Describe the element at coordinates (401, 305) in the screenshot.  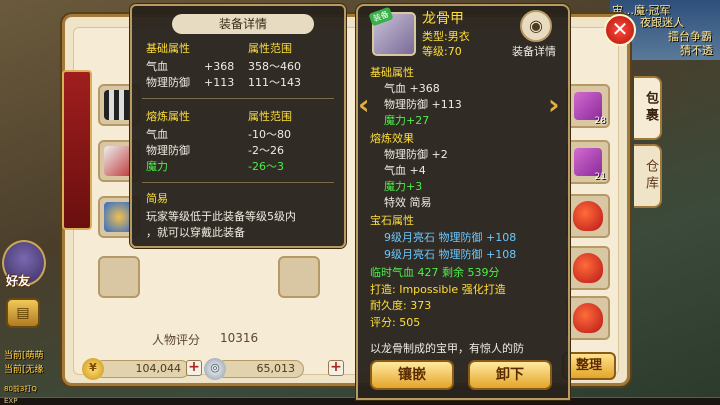
I see `item-durability: 耐久度: 373` at that location.